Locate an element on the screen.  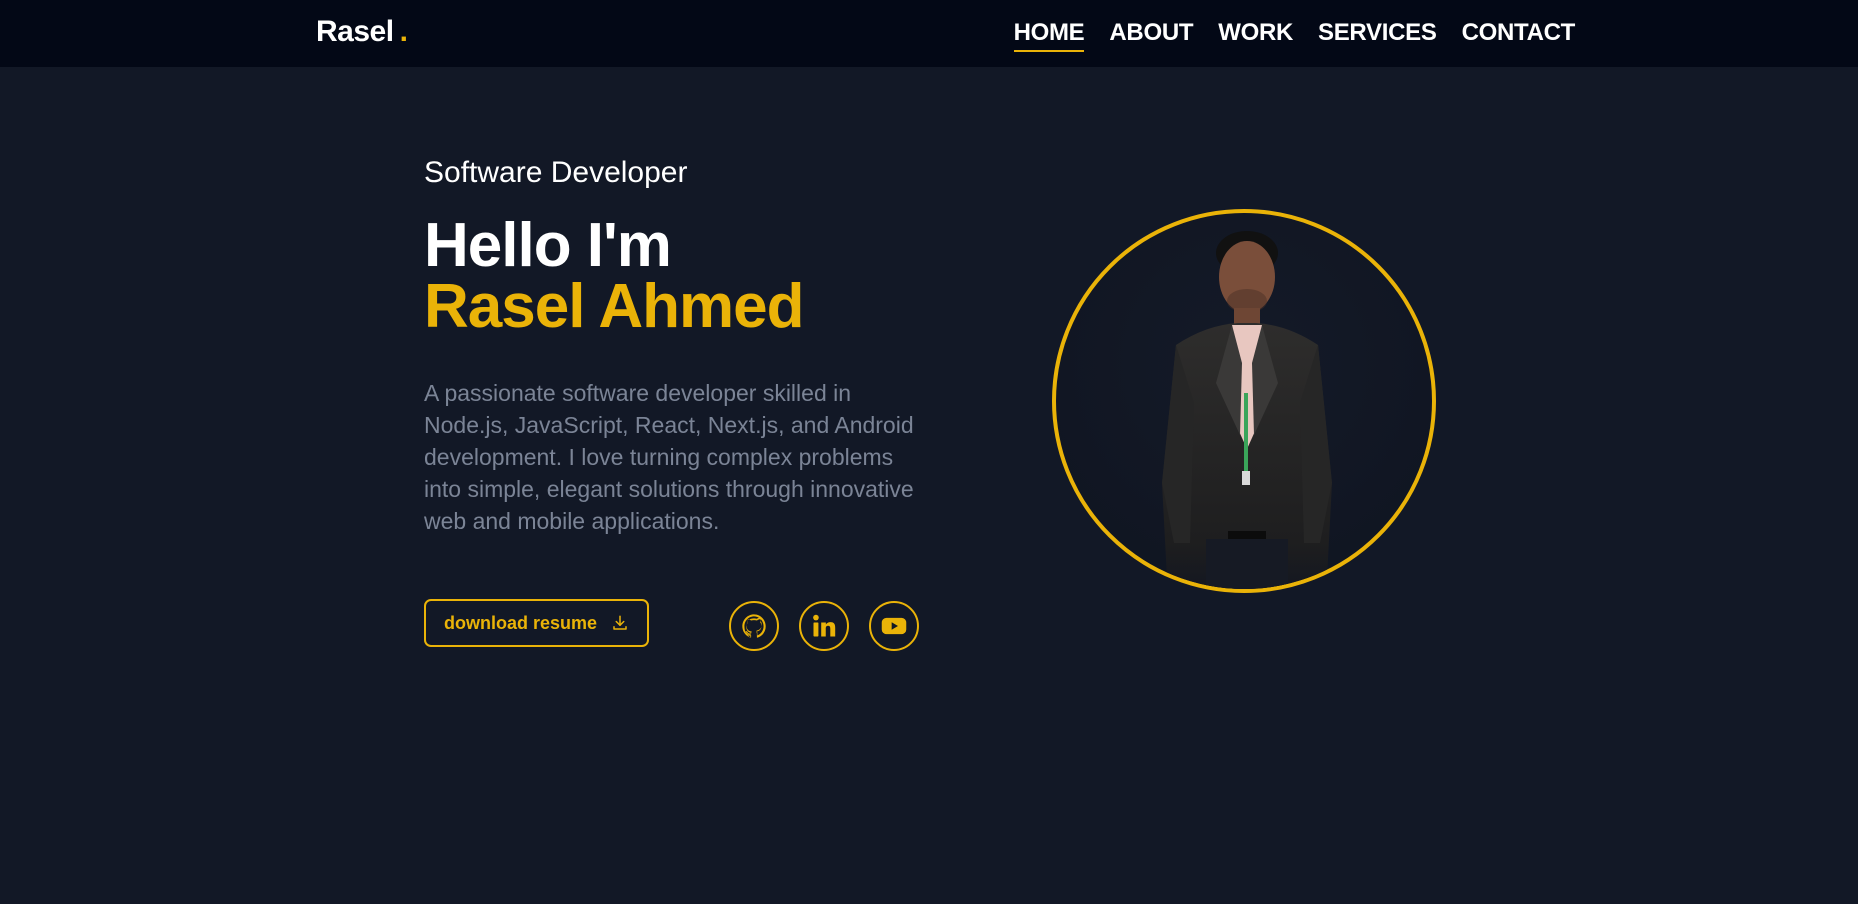
hero-actions: download resume is located at coordinates (536, 623).